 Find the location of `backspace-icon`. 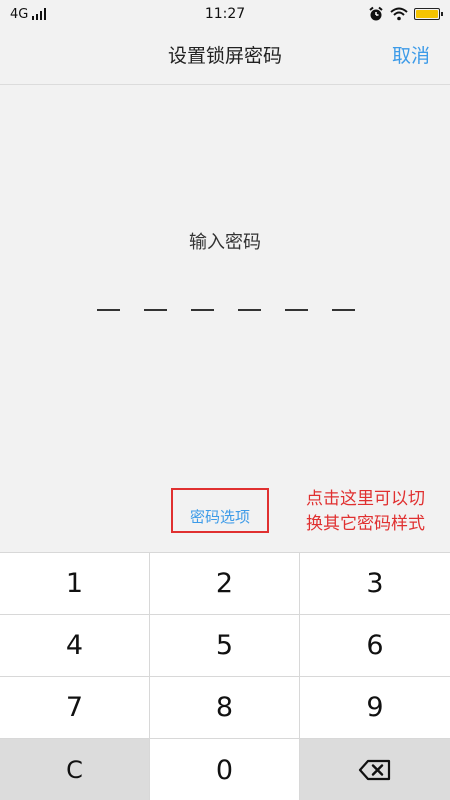

backspace-icon is located at coordinates (374, 770).